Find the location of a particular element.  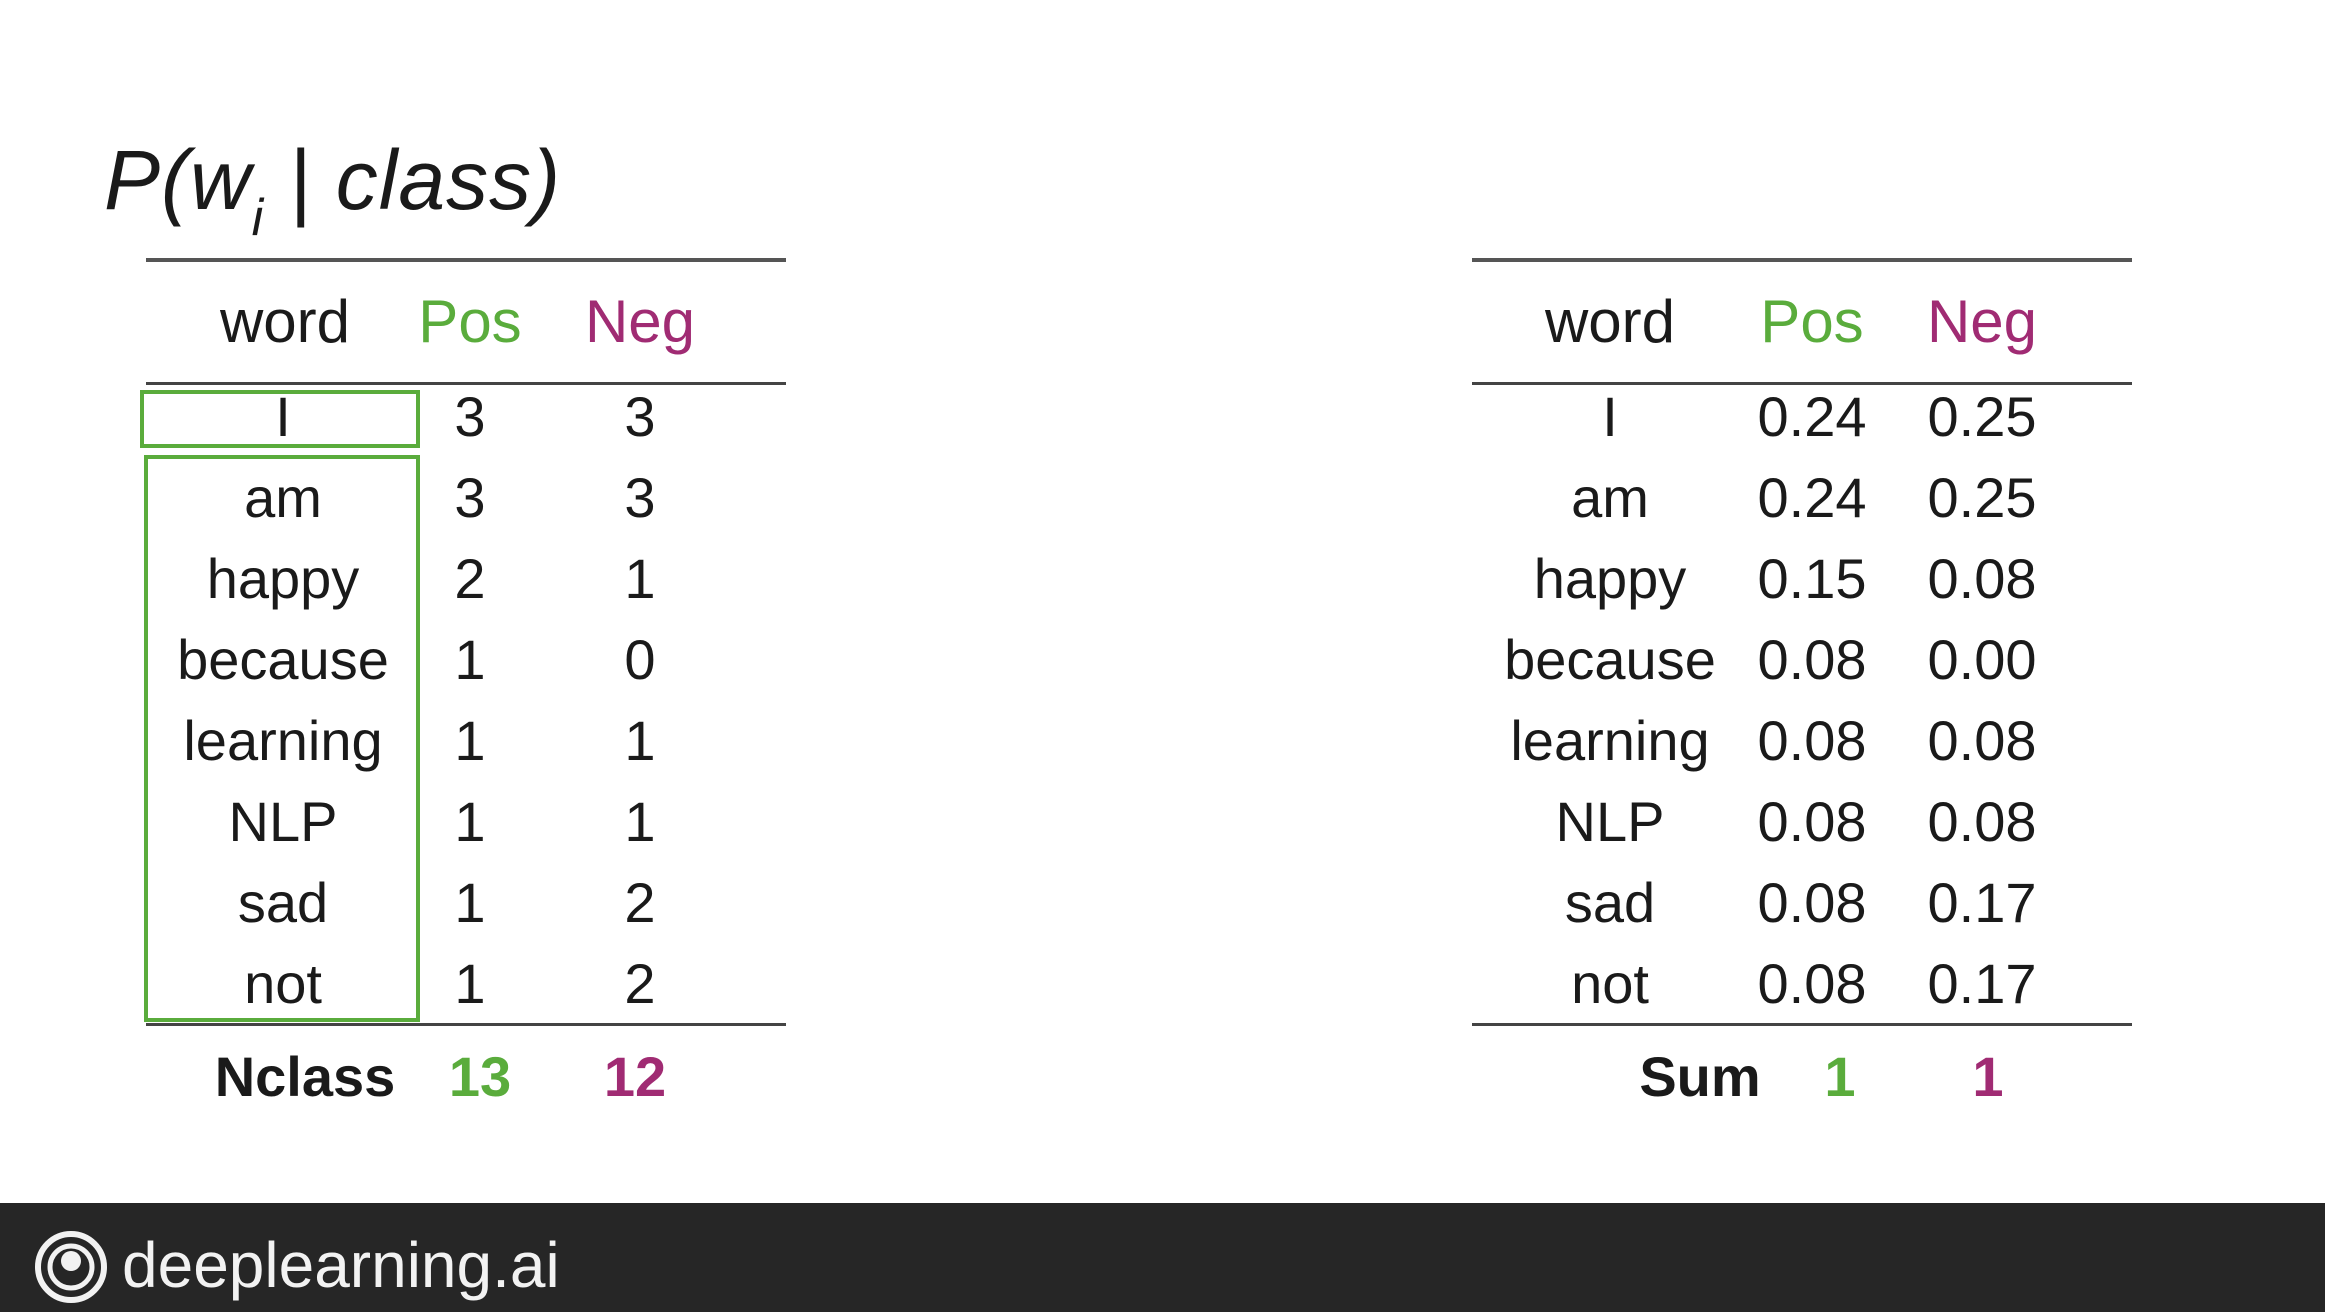

footer-neg-sum: 1 is located at coordinates (1988, 1076).